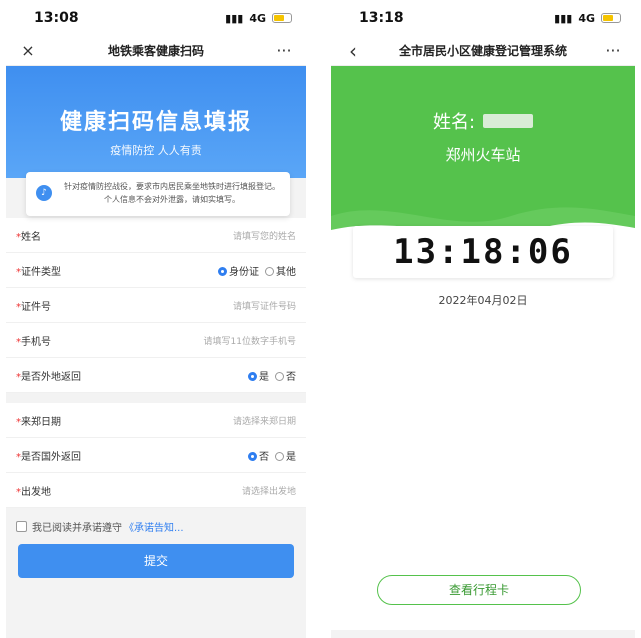  Describe the element at coordinates (156, 150) in the screenshot. I see `banner-subtitle: 疫情防控 人人有责` at that location.